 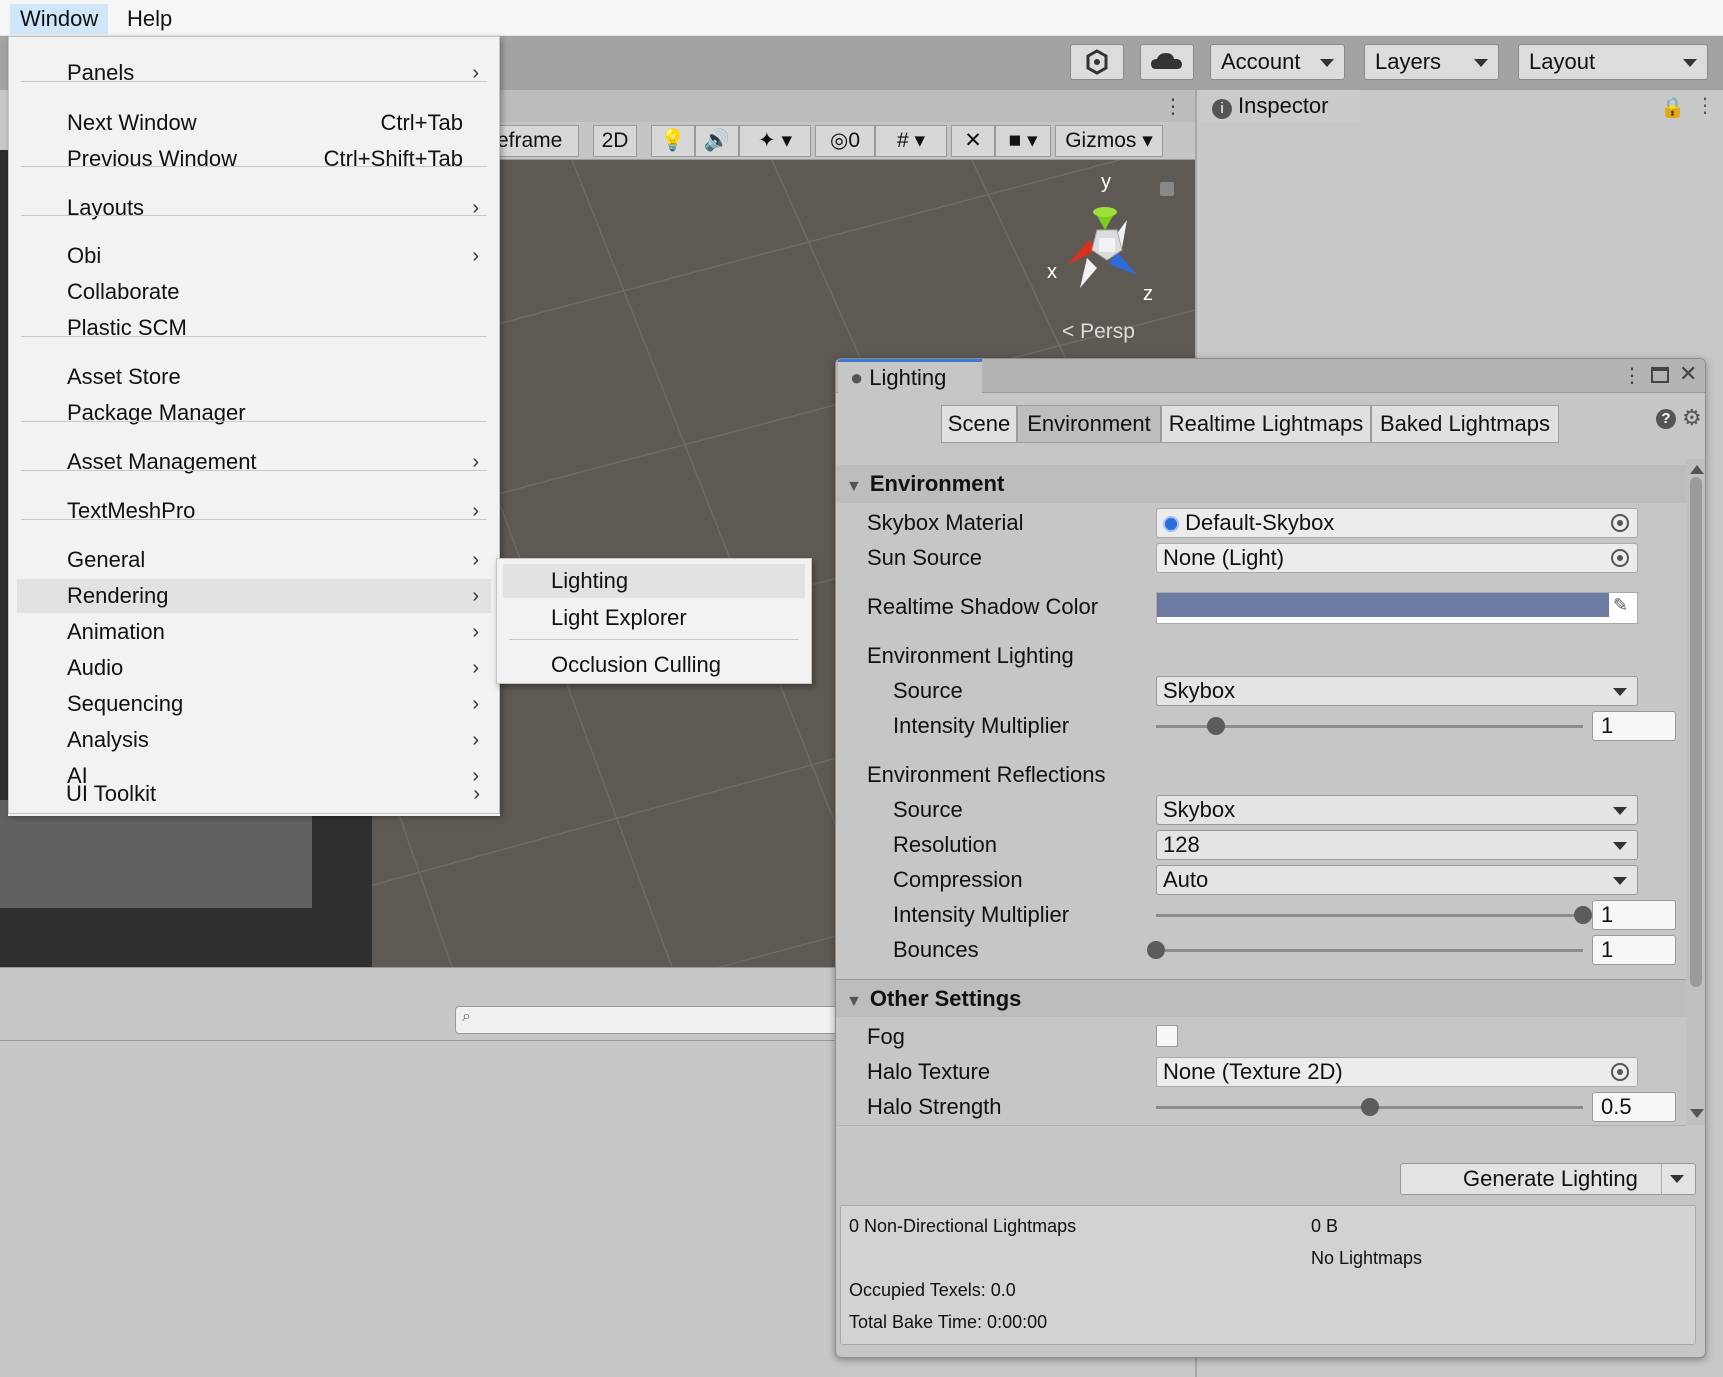 I want to click on menu-item-layouts: Layouts ›, so click(x=254, y=208).